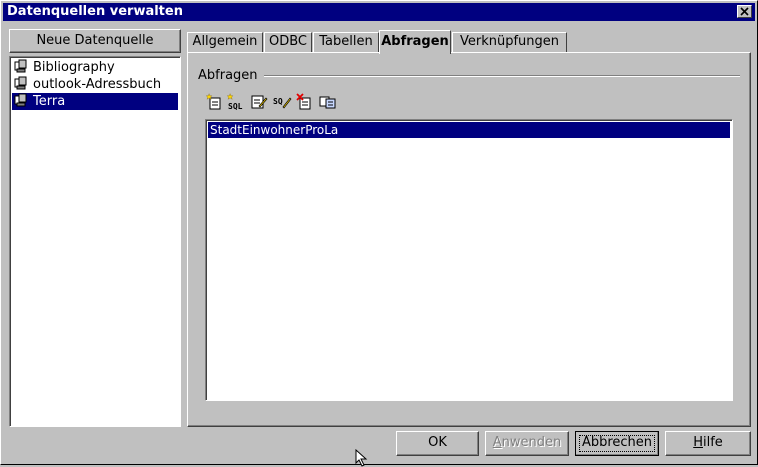  What do you see at coordinates (617, 443) in the screenshot?
I see `cancel-button: Abbrechen` at bounding box center [617, 443].